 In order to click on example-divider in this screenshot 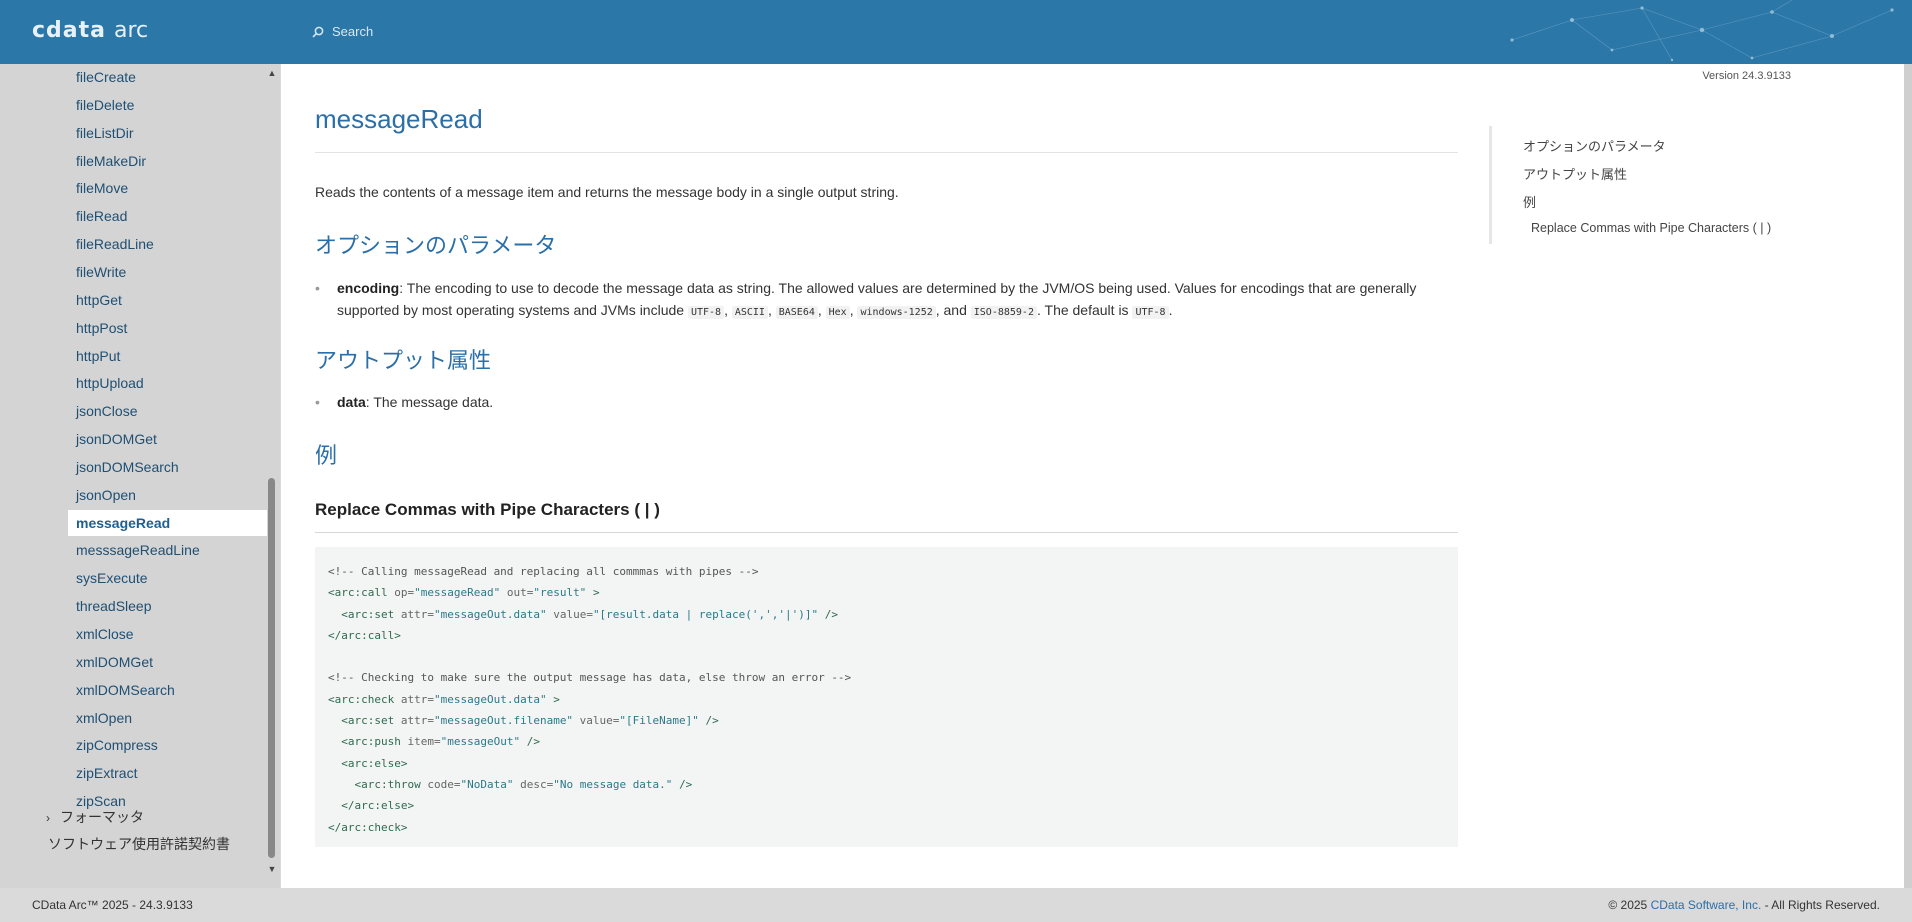, I will do `click(886, 532)`.